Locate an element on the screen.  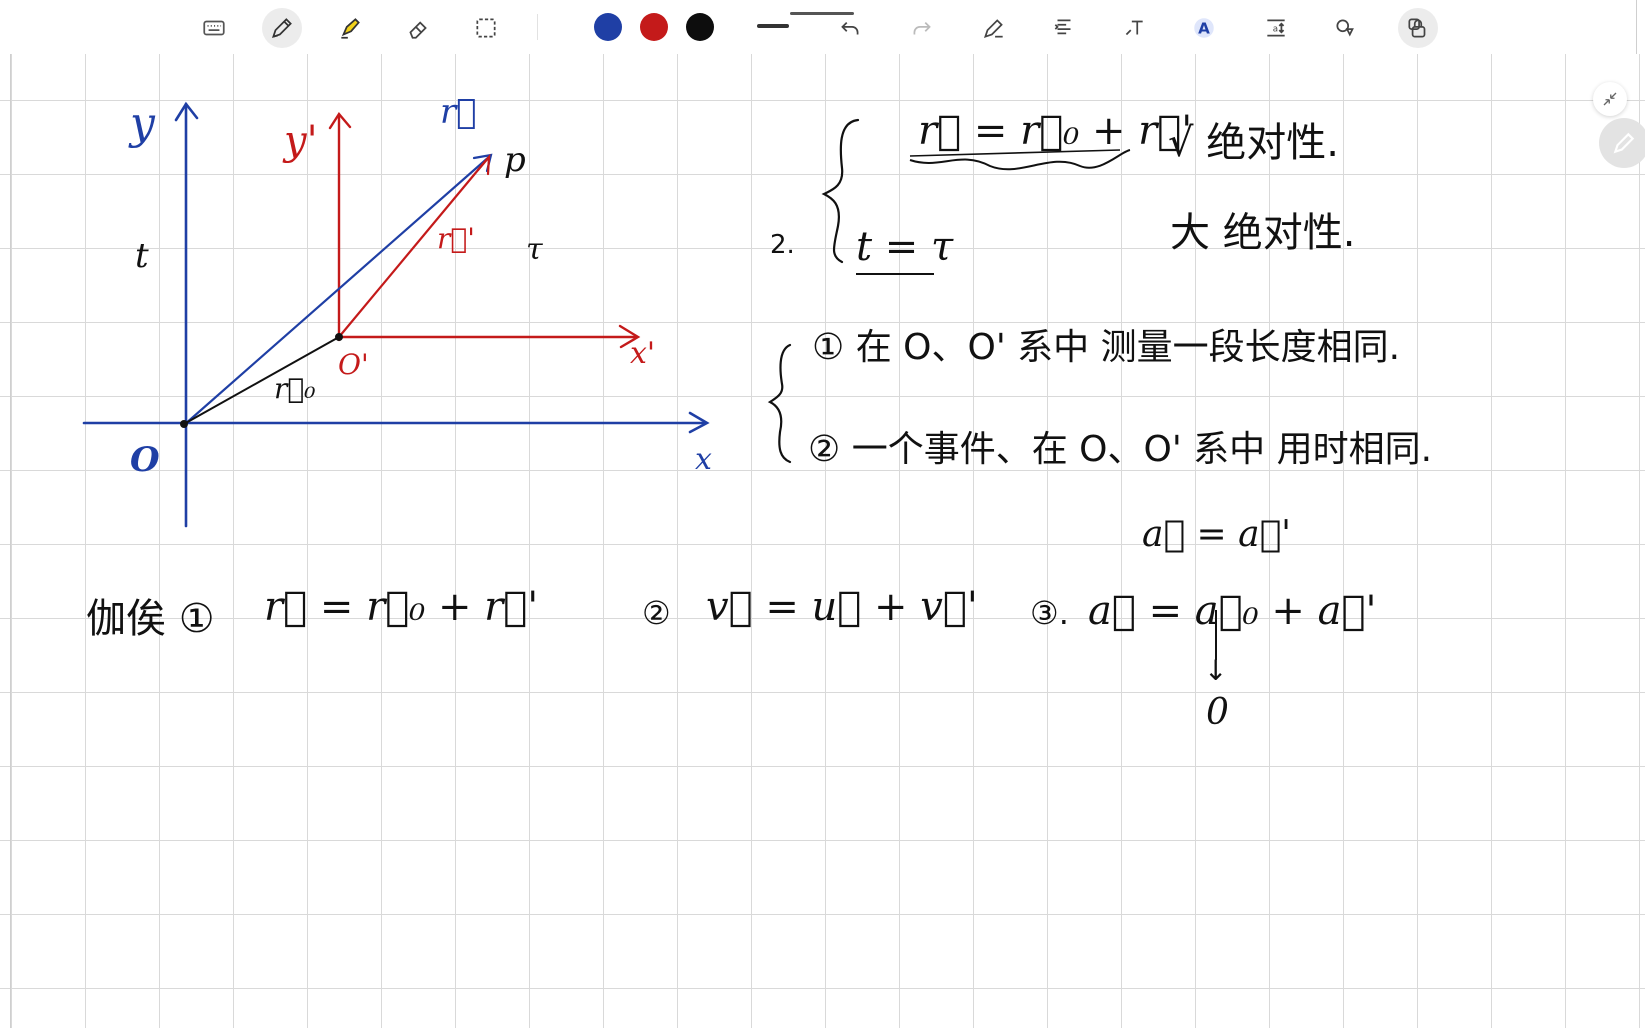
label-vector-r-prime: r⃗' is located at coordinates (456, 238).